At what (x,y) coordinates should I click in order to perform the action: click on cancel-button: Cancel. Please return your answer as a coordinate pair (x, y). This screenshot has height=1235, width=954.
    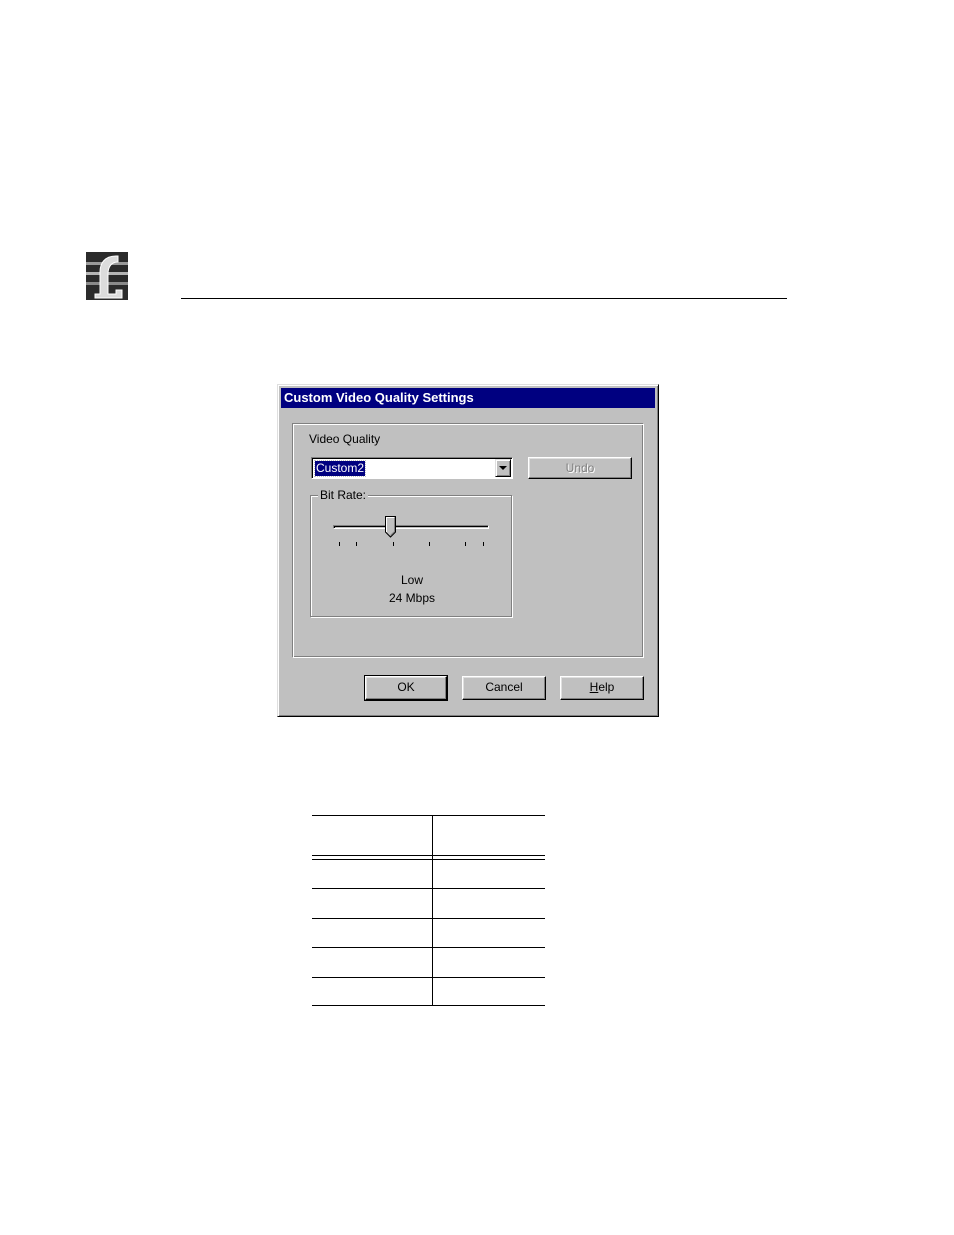
    Looking at the image, I should click on (504, 688).